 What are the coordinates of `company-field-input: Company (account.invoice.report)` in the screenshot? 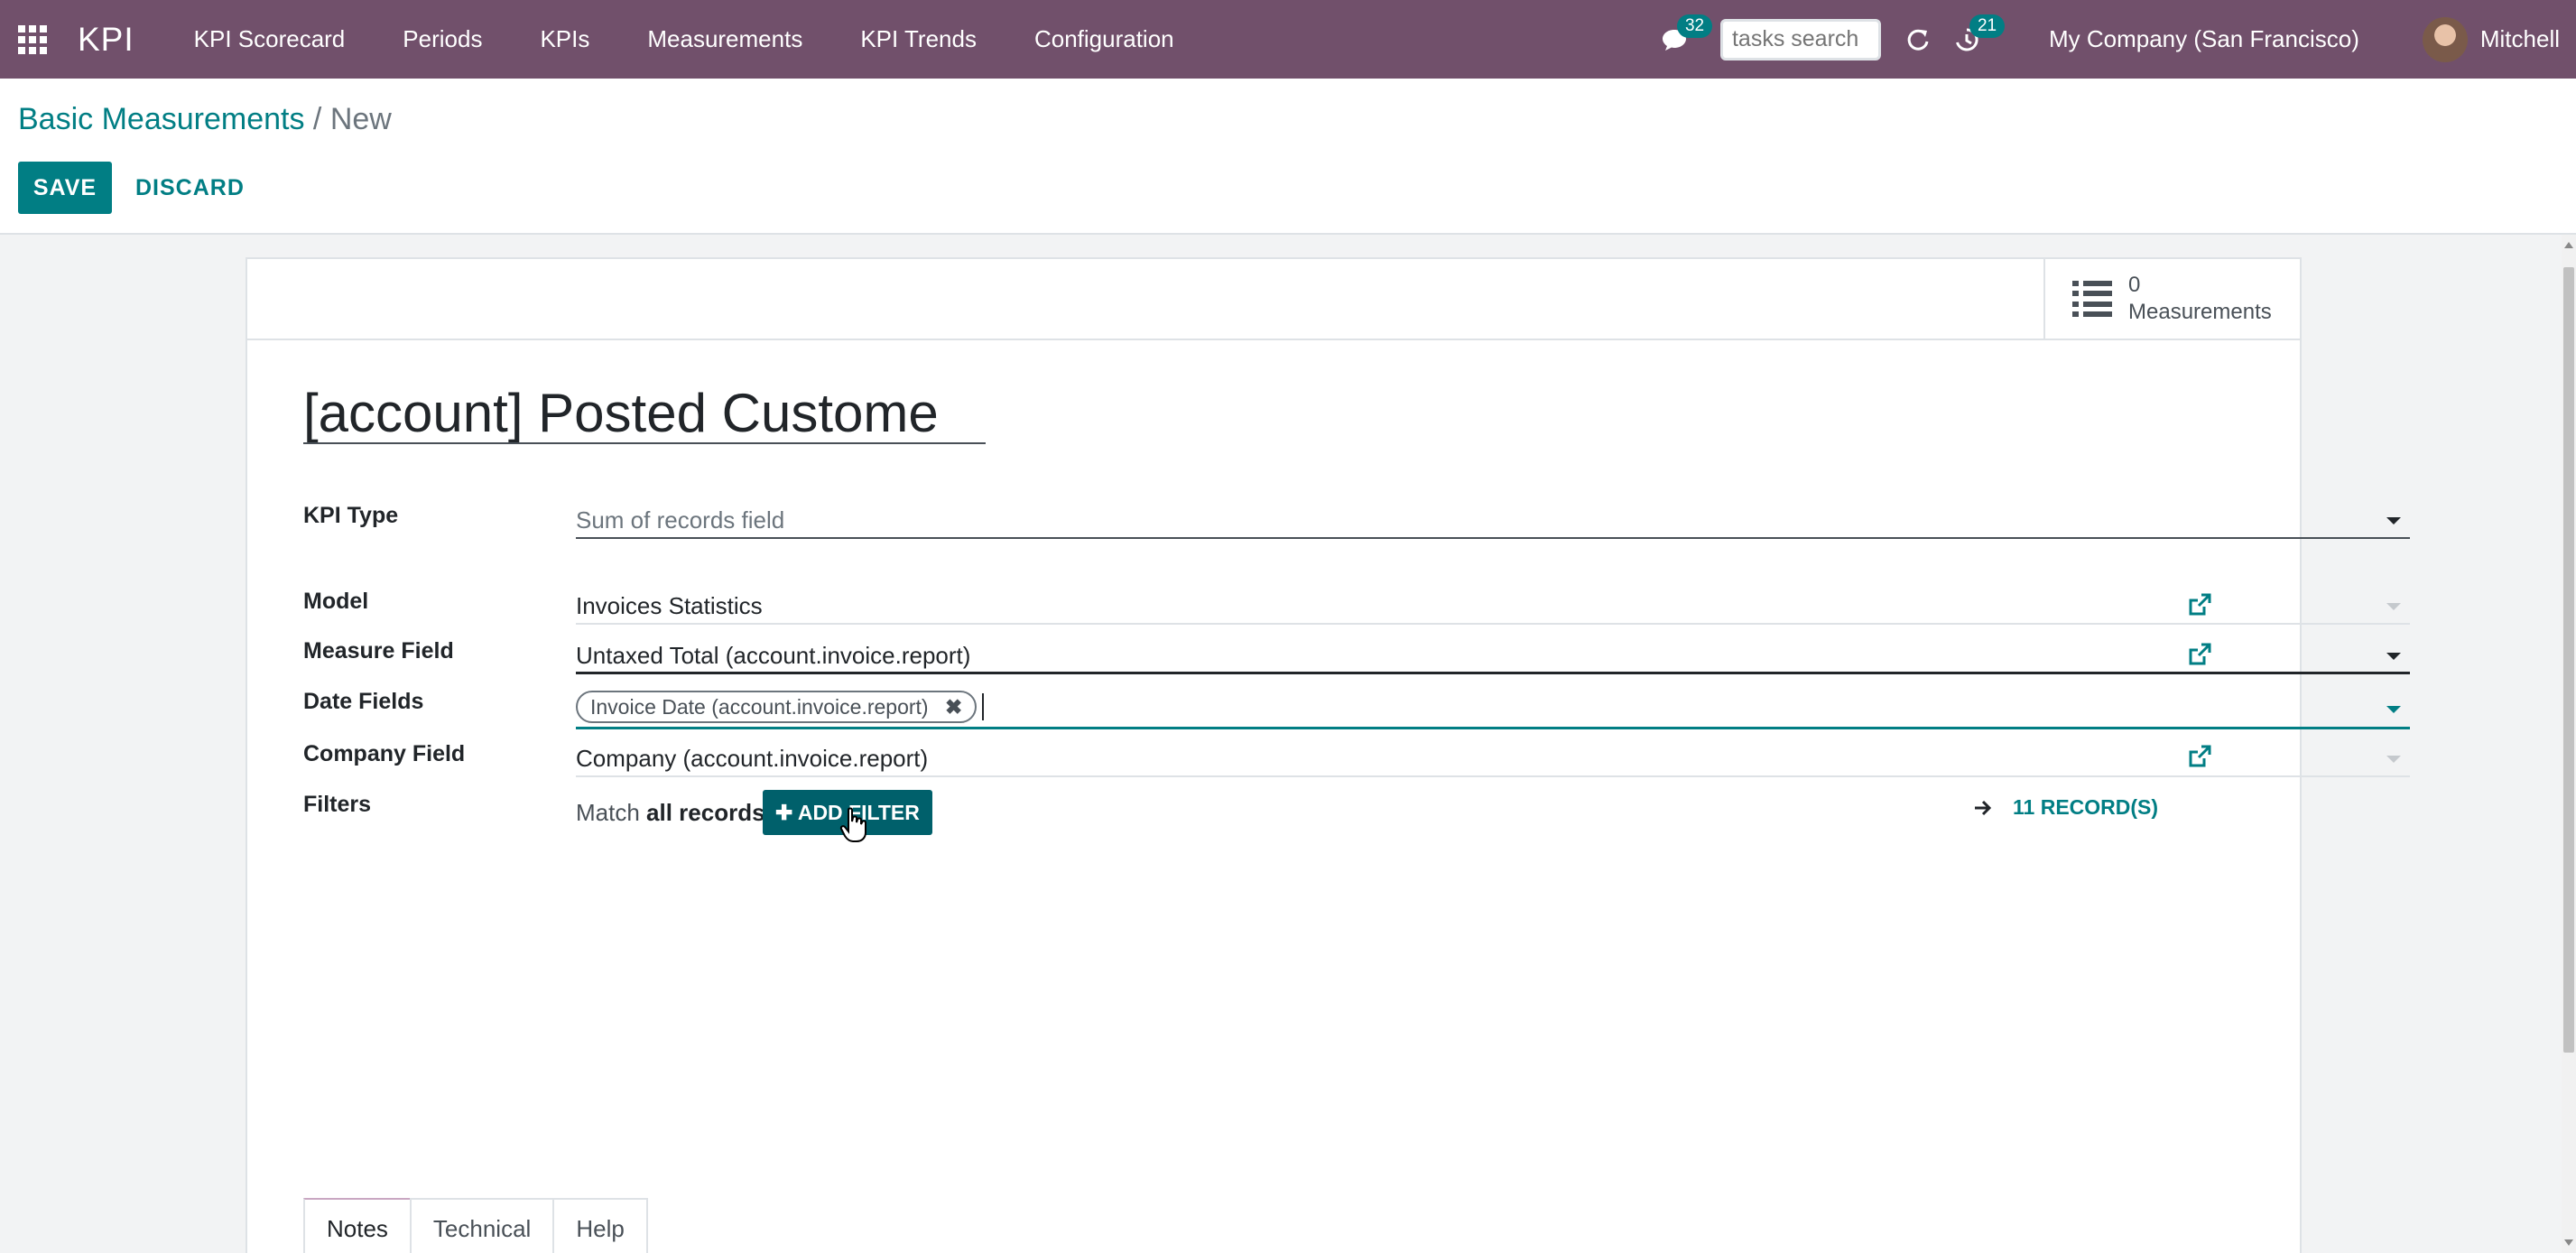 It's located at (1493, 759).